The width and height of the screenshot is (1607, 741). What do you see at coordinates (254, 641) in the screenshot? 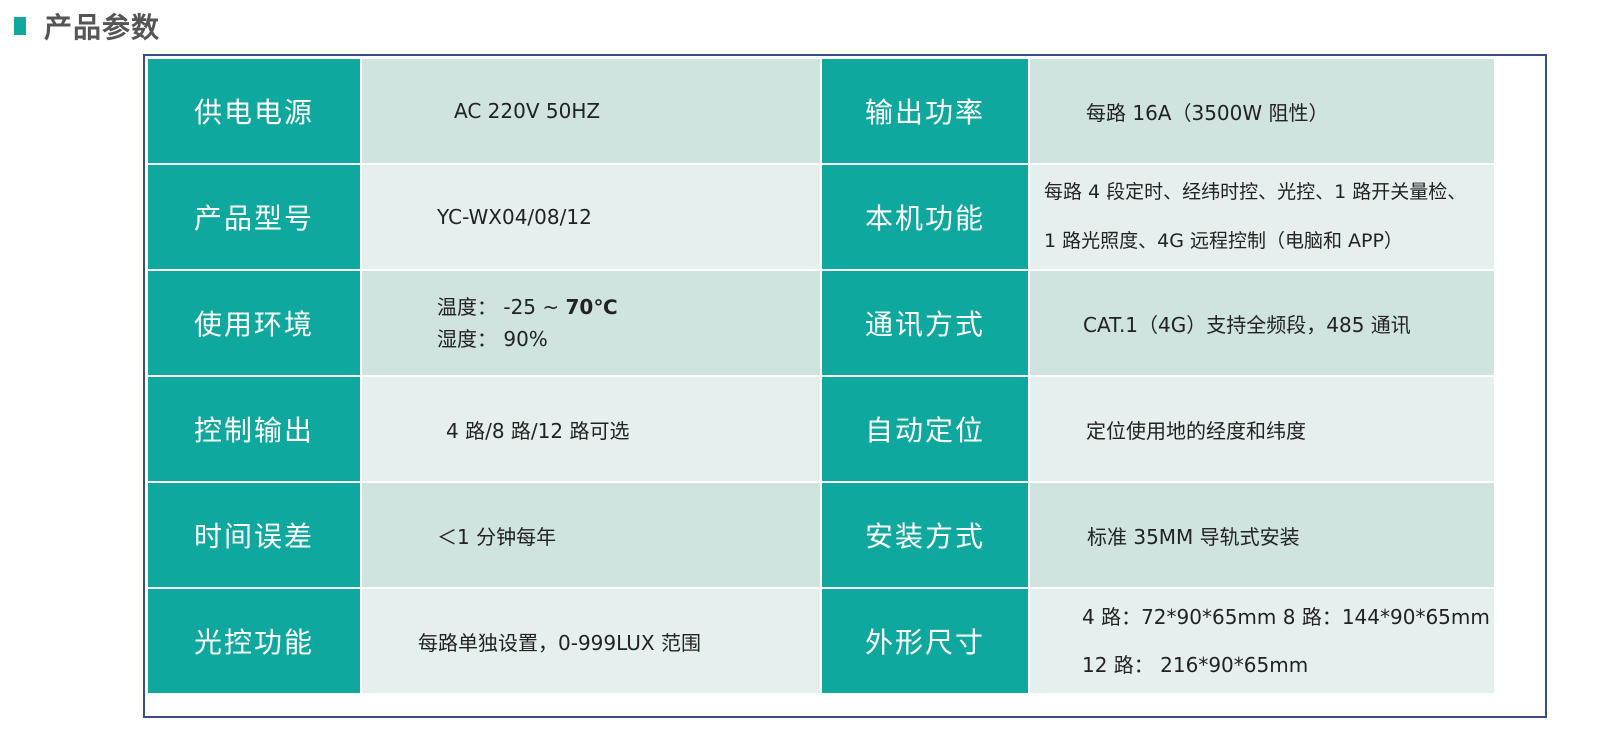
I see `spec-label-light-control: 光控功能` at bounding box center [254, 641].